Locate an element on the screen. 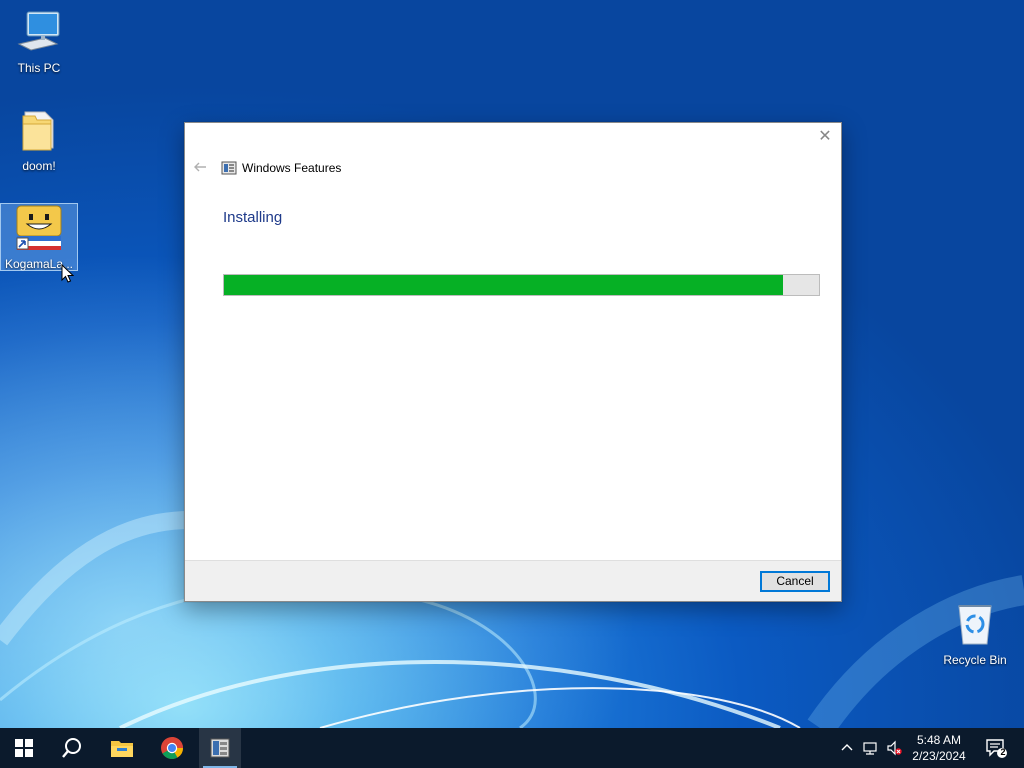 The height and width of the screenshot is (768, 1024). desktop-icon-recycle-bin: Recycle Bin is located at coordinates (975, 633).